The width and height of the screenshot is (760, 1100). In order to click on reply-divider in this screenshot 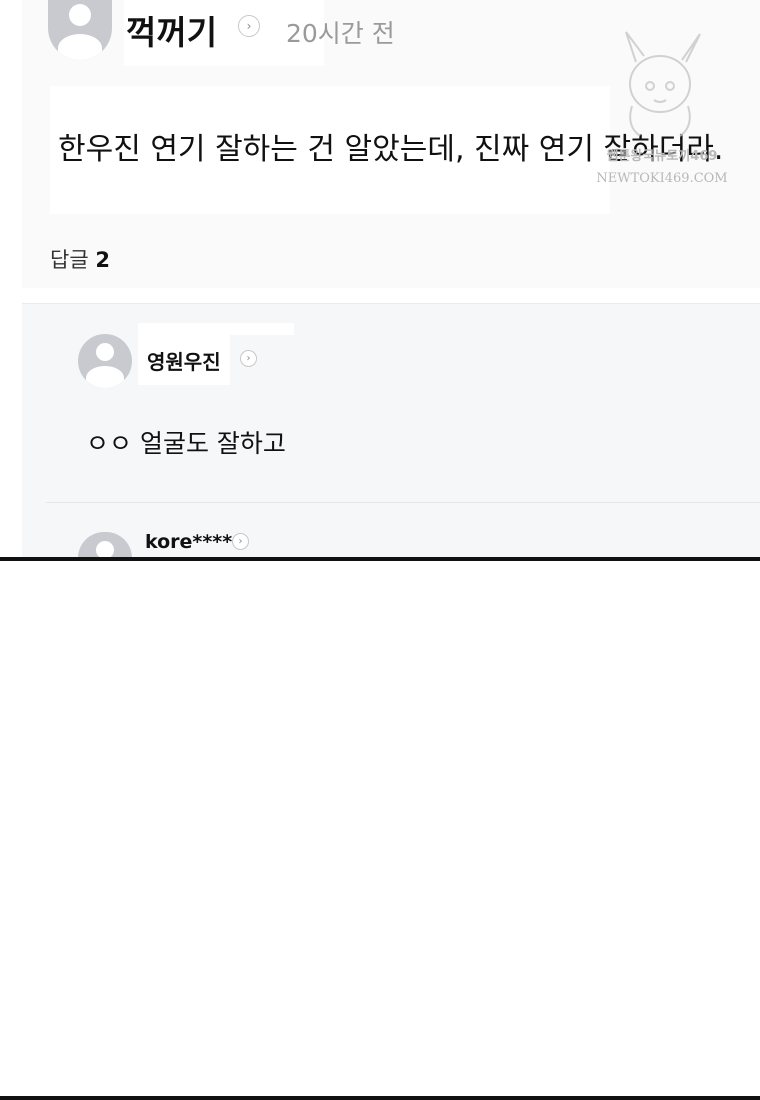, I will do `click(403, 502)`.